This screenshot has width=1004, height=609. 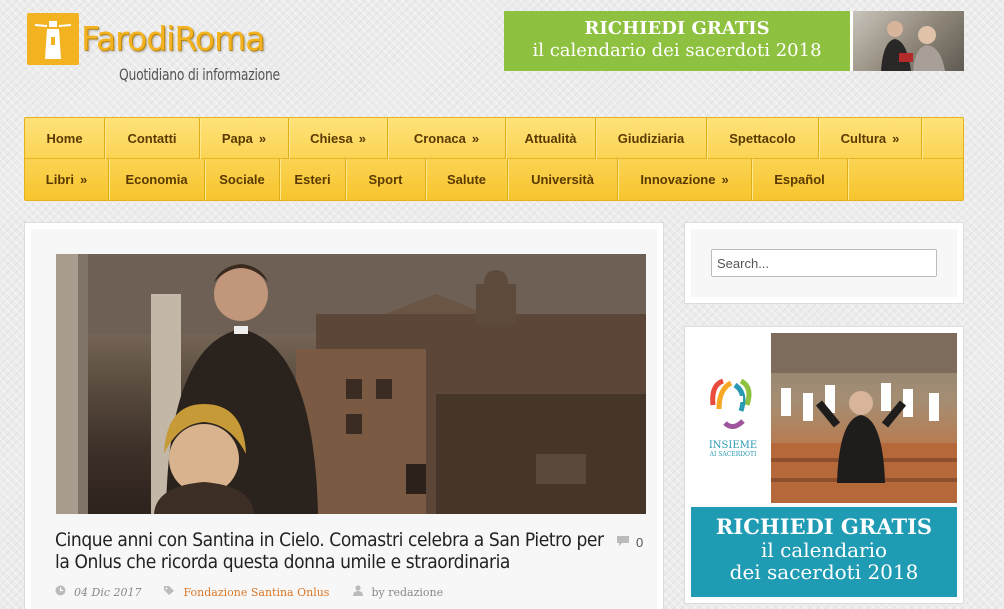 What do you see at coordinates (907, 41) in the screenshot?
I see `banner-photo` at bounding box center [907, 41].